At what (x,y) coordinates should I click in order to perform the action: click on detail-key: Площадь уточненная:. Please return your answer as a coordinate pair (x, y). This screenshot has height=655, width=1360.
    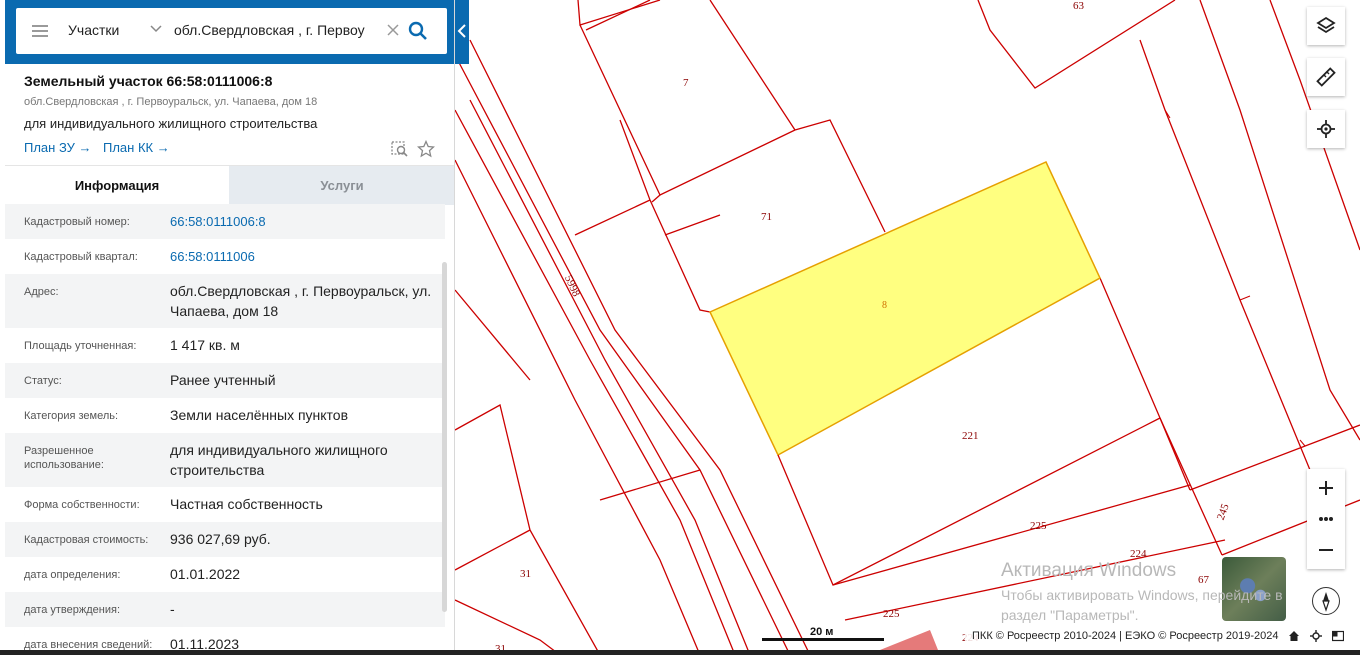
    Looking at the image, I should click on (80, 346).